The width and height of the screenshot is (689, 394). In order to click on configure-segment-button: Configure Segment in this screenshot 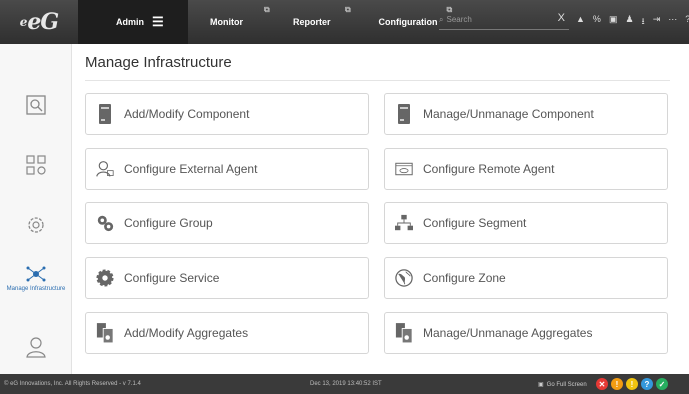, I will do `click(526, 223)`.